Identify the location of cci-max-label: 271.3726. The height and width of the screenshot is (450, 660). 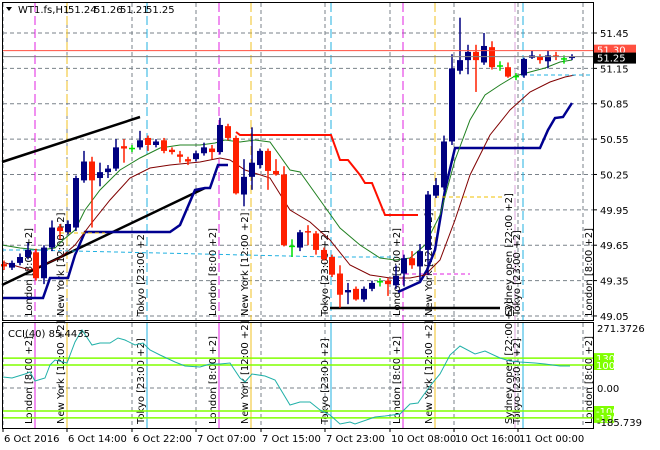
(621, 329).